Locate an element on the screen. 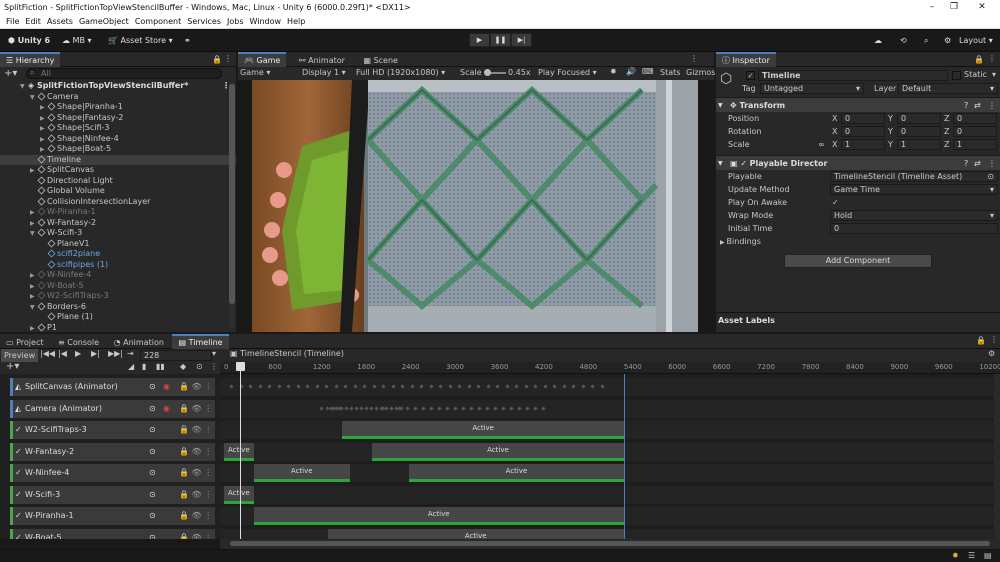 This screenshot has height=562, width=1000. hierarchy-item: ▶ P1 is located at coordinates (118, 328).